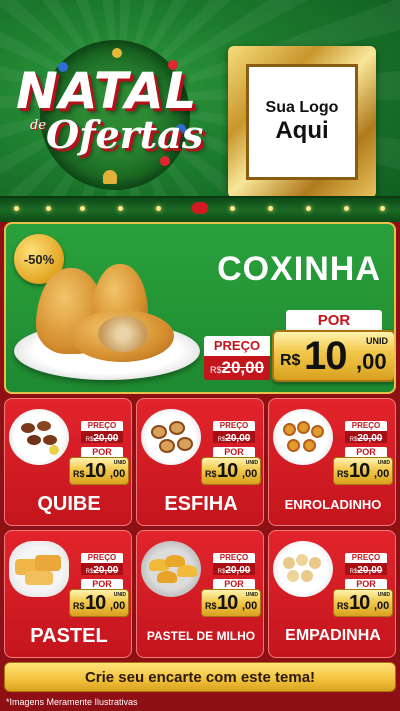 The width and height of the screenshot is (400, 711). I want to click on product-name: PASTEL DE MILHO, so click(201, 636).